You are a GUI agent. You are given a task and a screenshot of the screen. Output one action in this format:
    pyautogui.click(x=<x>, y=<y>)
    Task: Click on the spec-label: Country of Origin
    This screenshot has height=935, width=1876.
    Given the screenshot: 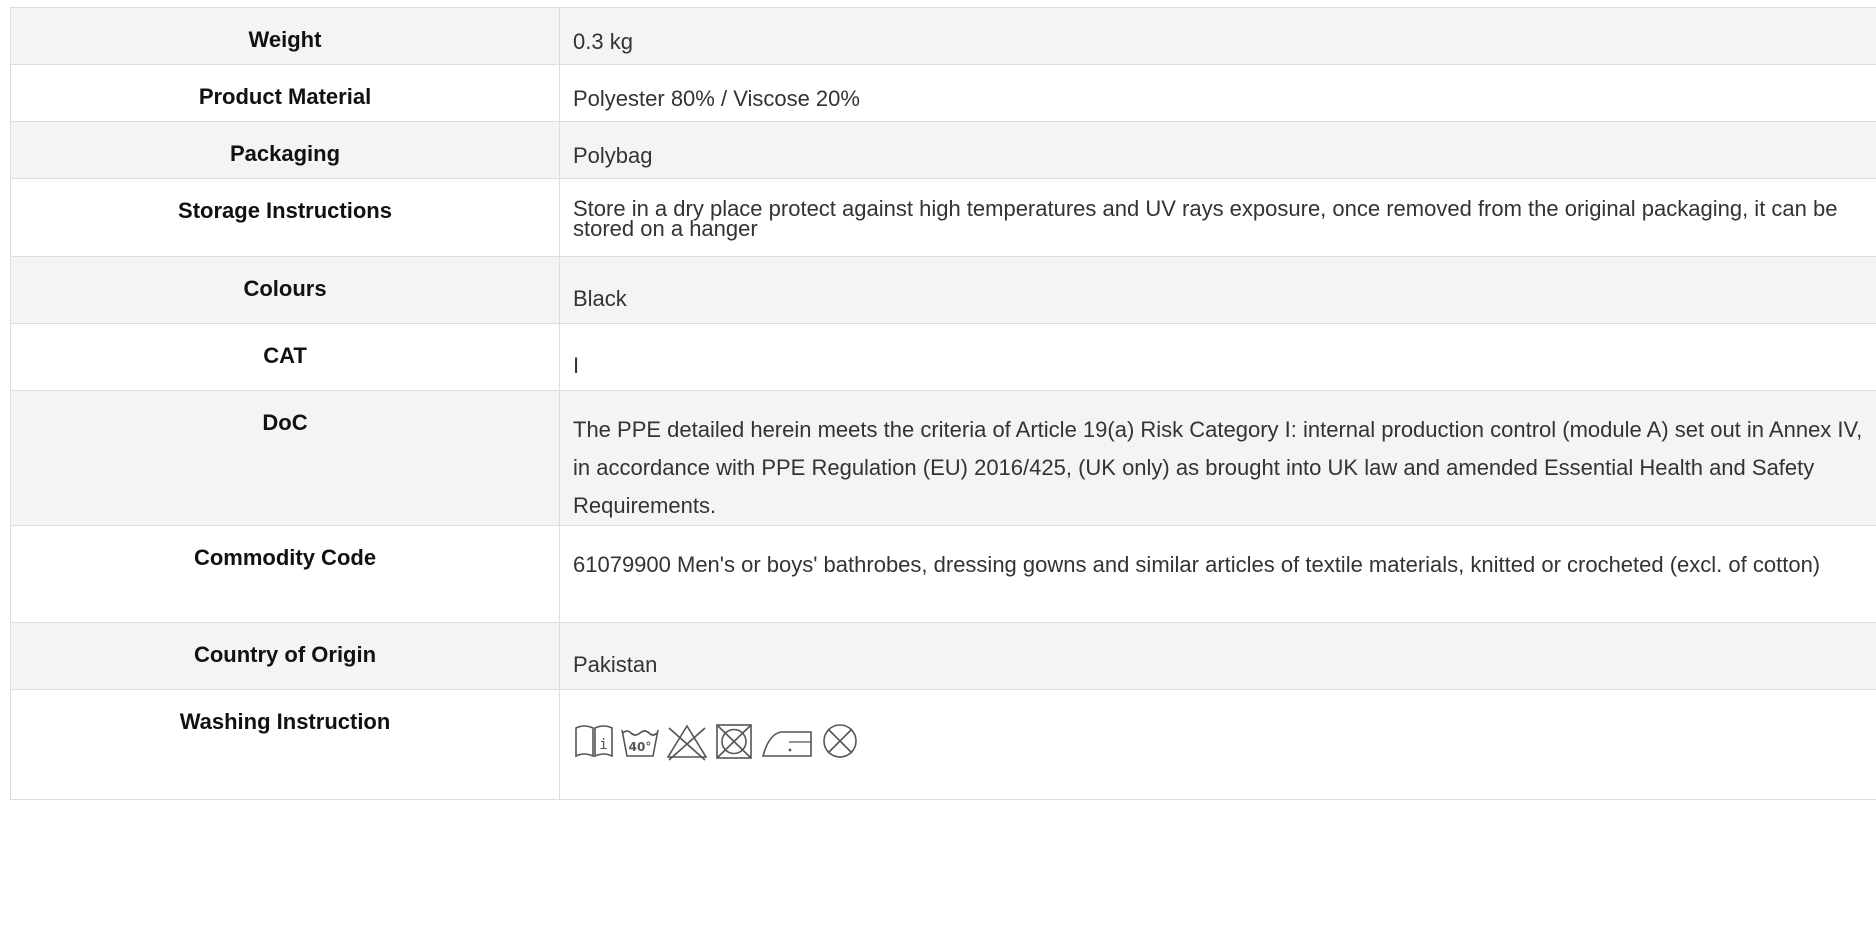 What is the action you would take?
    pyautogui.click(x=285, y=656)
    